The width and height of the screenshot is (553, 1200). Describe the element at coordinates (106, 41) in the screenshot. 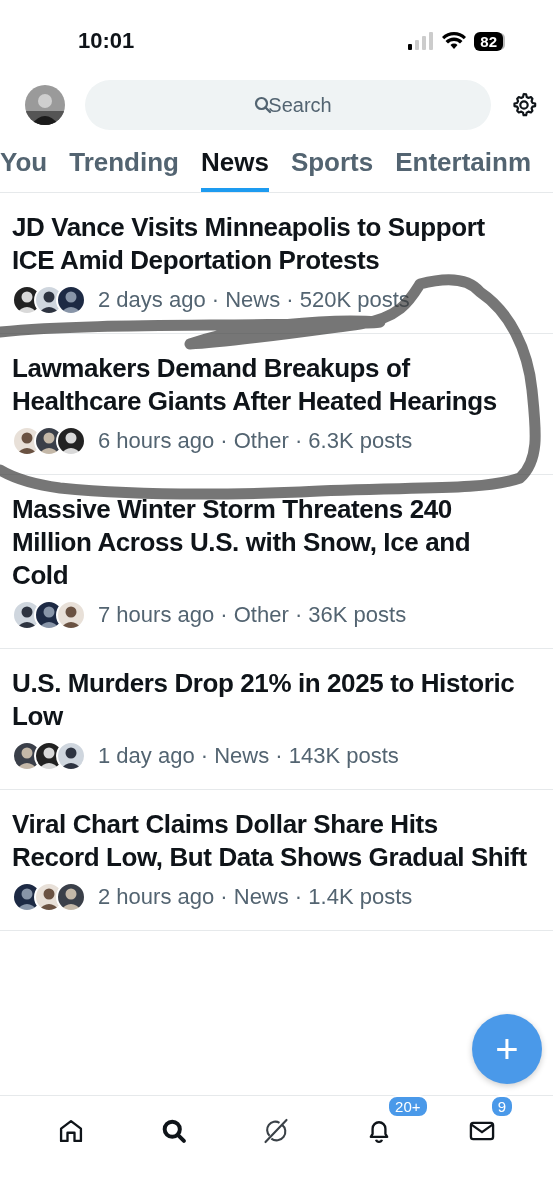

I see `status-time: 10:01` at that location.